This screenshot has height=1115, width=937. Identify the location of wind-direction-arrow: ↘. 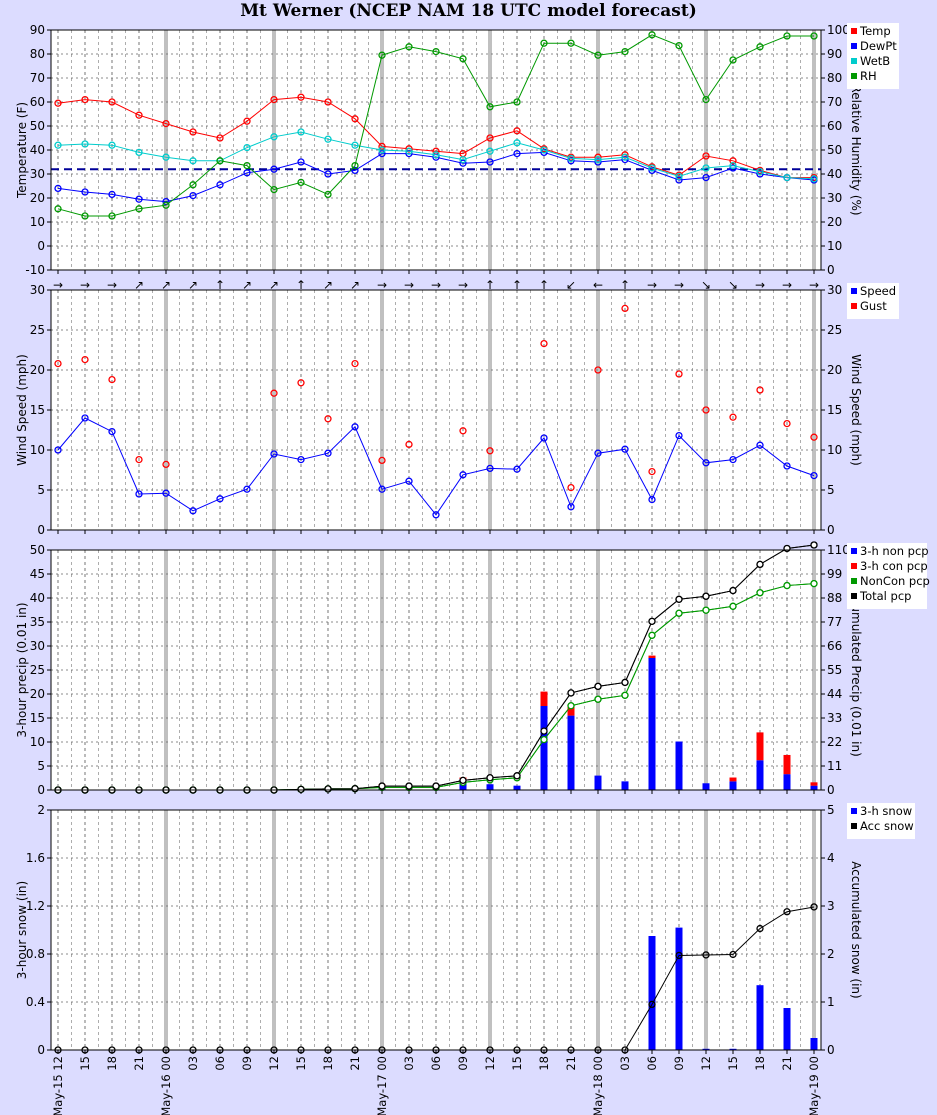
(733, 285).